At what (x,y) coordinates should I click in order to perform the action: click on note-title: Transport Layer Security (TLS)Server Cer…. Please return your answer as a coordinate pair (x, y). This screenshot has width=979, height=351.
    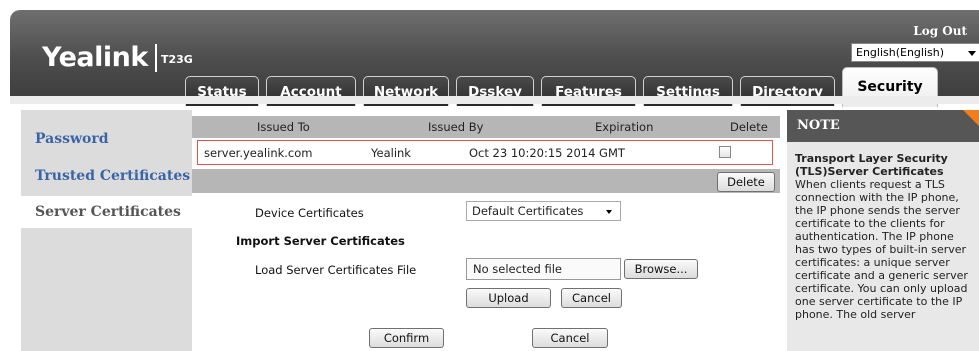
    Looking at the image, I should click on (871, 165).